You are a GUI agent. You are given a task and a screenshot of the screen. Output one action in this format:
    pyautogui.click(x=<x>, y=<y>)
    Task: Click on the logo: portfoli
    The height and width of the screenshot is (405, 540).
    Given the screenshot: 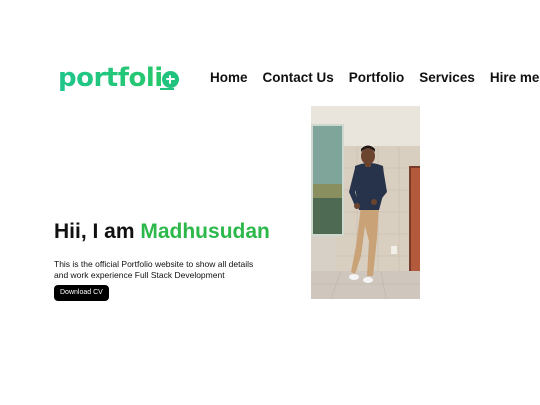 What is the action you would take?
    pyautogui.click(x=118, y=78)
    